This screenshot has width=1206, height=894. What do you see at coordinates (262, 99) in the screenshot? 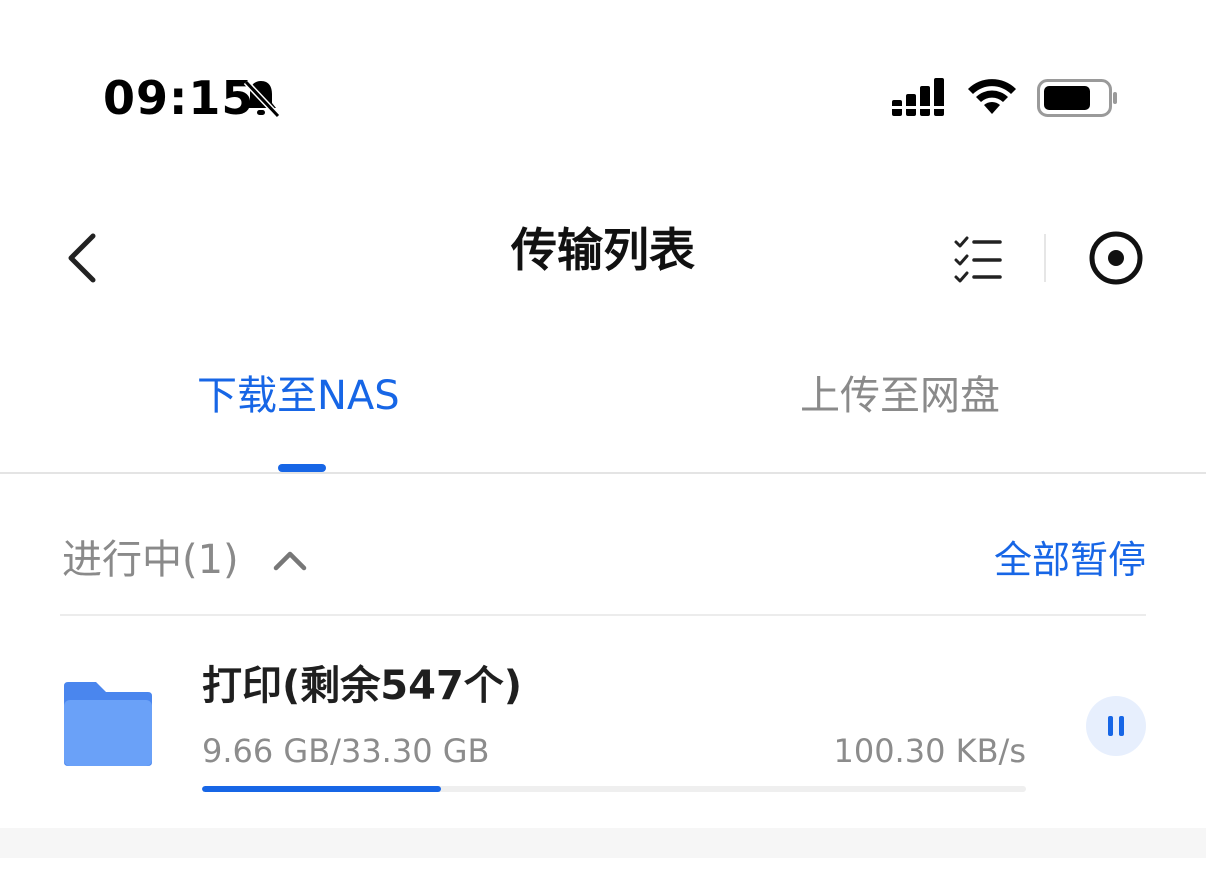
I see `bell-muted-icon` at bounding box center [262, 99].